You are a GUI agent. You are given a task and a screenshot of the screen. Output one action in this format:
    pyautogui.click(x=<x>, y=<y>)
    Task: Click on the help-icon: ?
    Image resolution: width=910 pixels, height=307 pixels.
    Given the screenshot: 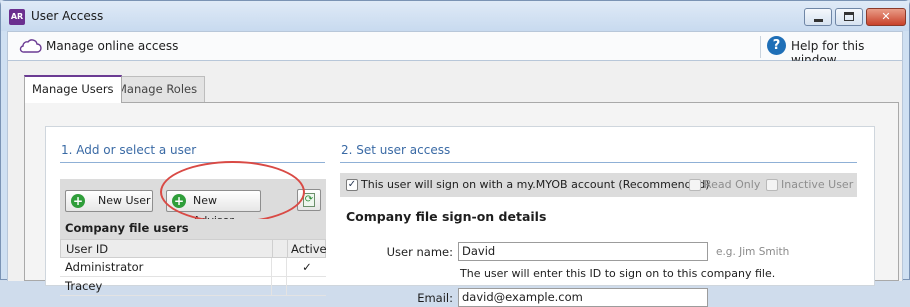 What is the action you would take?
    pyautogui.click(x=776, y=45)
    